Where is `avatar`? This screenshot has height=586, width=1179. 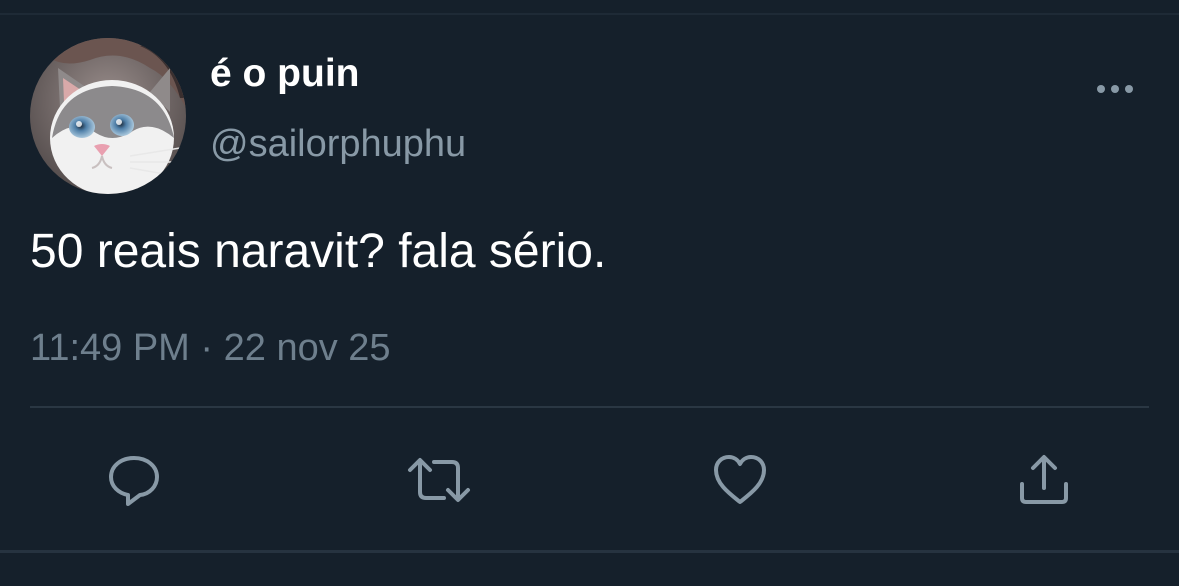 avatar is located at coordinates (108, 116).